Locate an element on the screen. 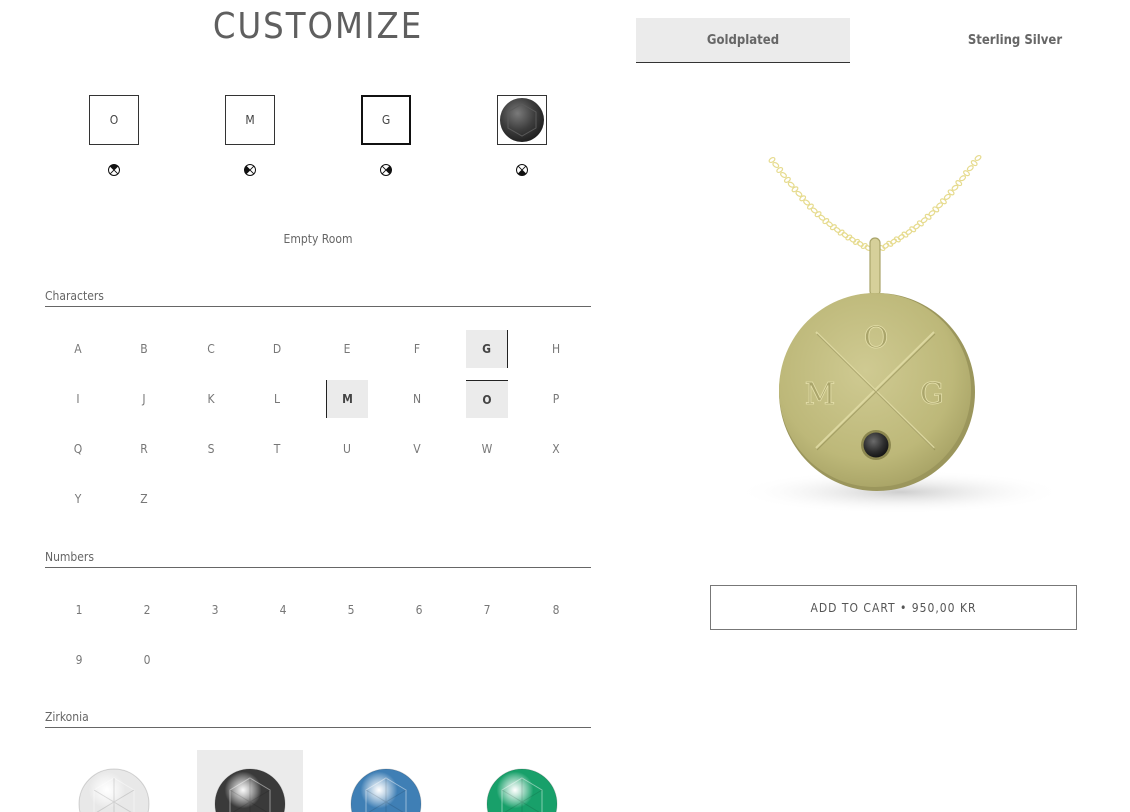 The image size is (1130, 812). tab-goldplated: Goldplated is located at coordinates (743, 40).